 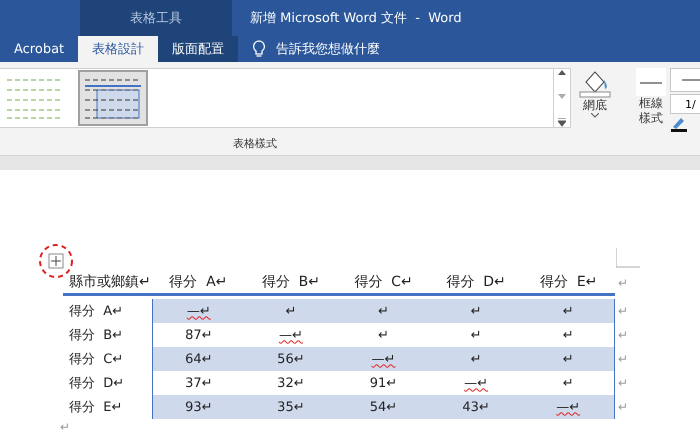 What do you see at coordinates (685, 104) in the screenshot?
I see `pen-weight-field: 1/` at bounding box center [685, 104].